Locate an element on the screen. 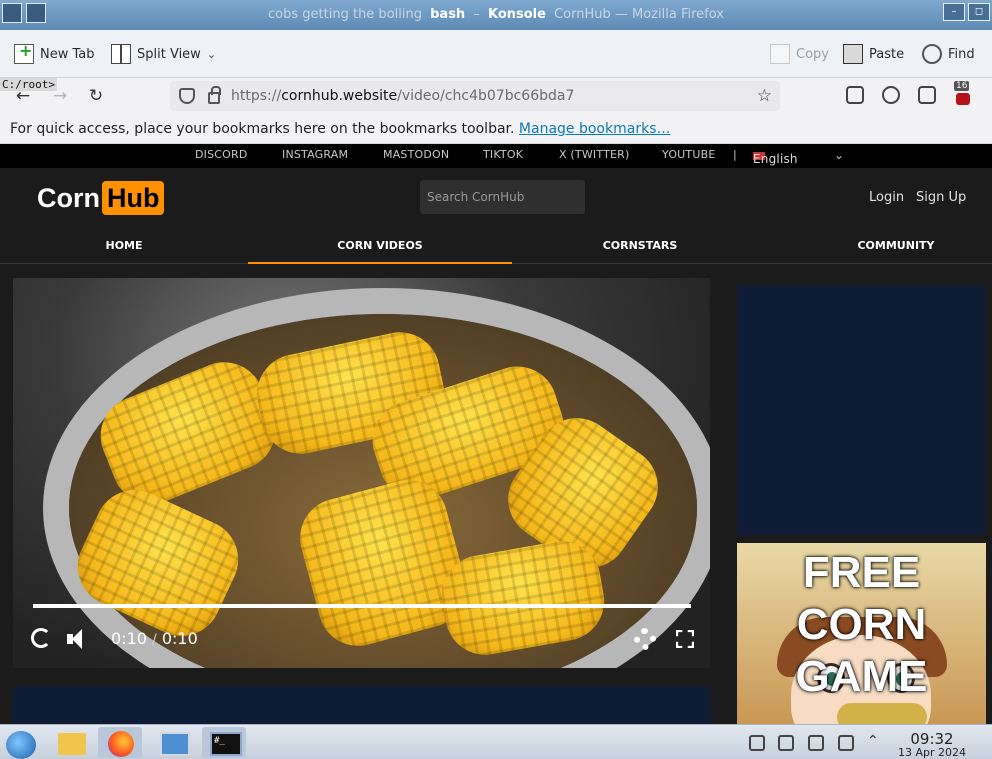 The image size is (992, 759). clipboard-icon is located at coordinates (786, 743).